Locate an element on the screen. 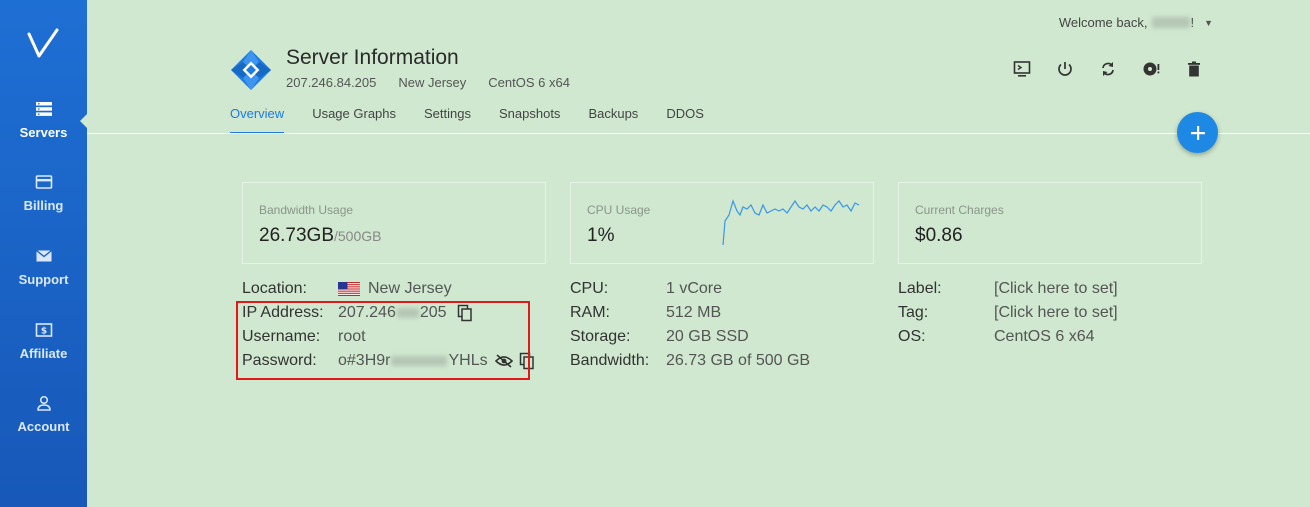 The height and width of the screenshot is (507, 1310). location-label: Location: is located at coordinates (274, 288).